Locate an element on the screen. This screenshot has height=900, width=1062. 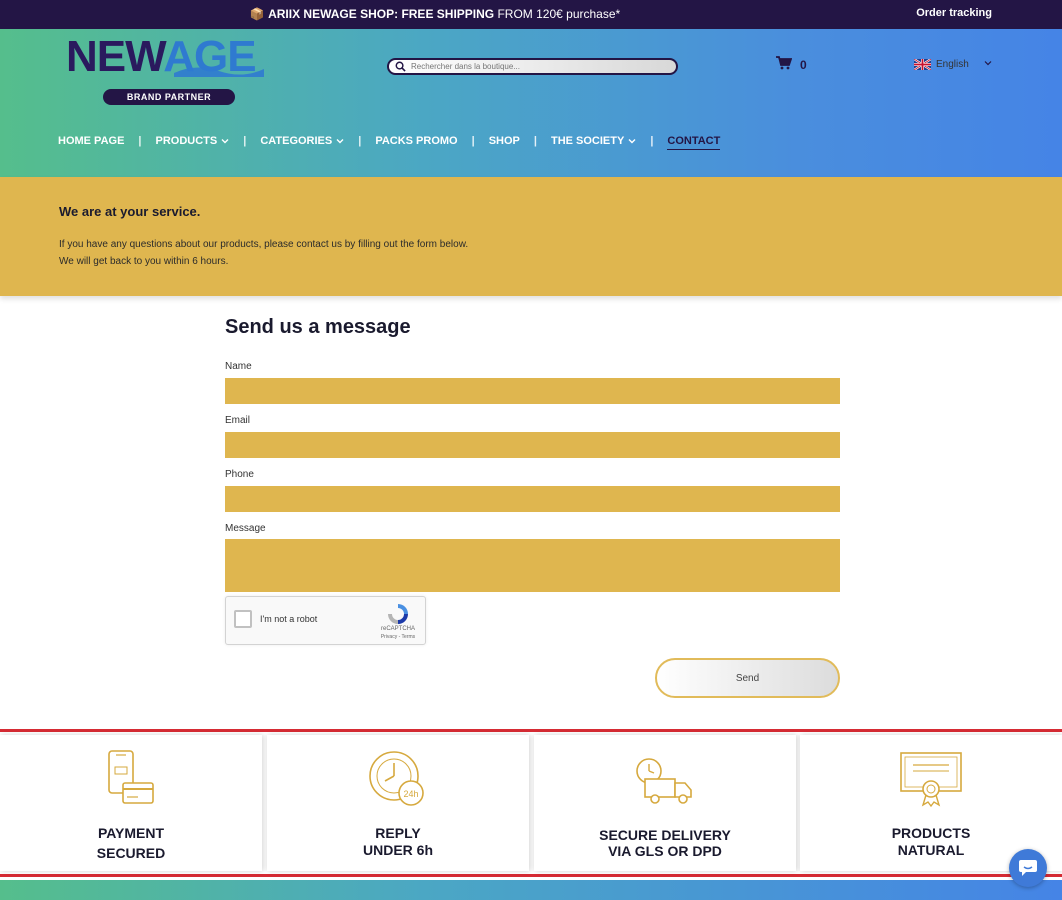
language-selector: English is located at coordinates (954, 65).